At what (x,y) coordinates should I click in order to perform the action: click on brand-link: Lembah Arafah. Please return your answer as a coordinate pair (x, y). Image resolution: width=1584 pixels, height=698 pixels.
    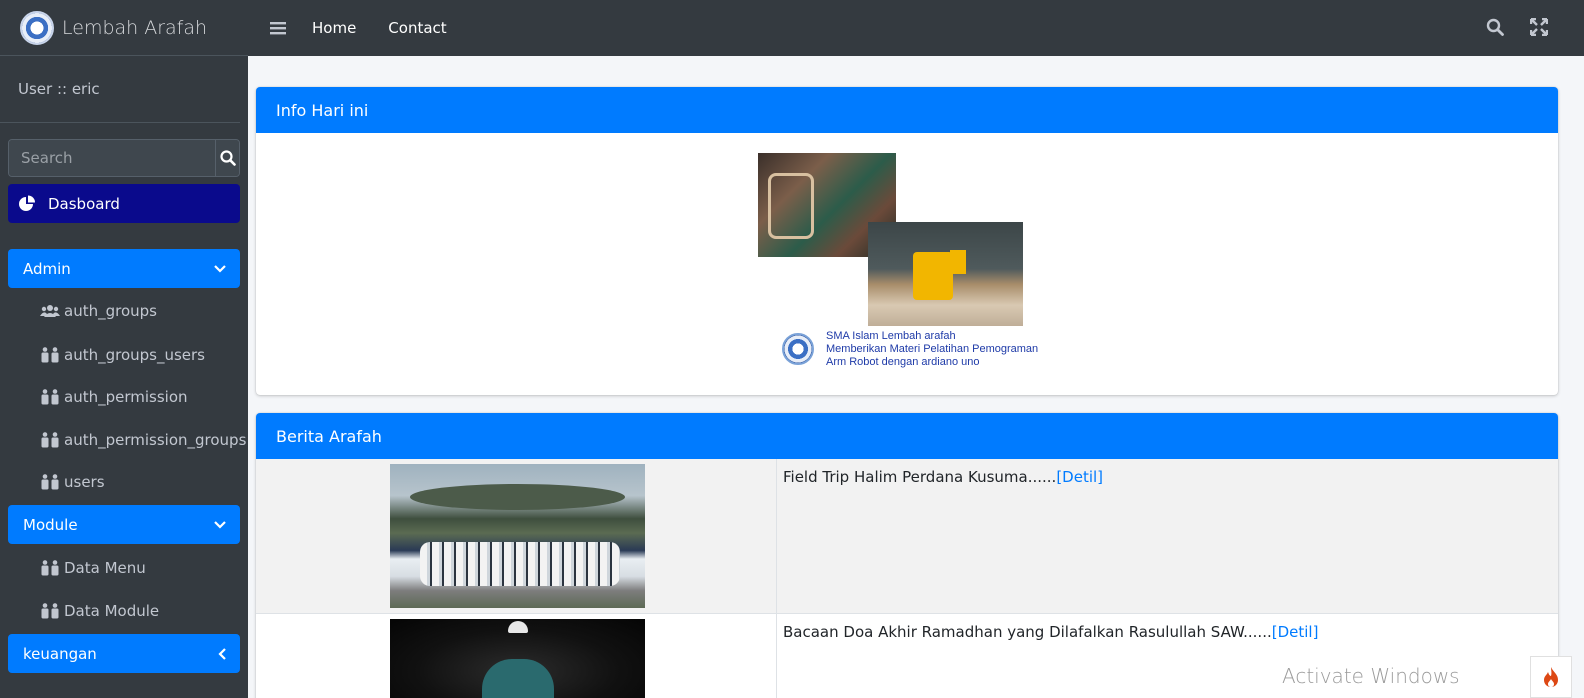
    Looking at the image, I should click on (124, 28).